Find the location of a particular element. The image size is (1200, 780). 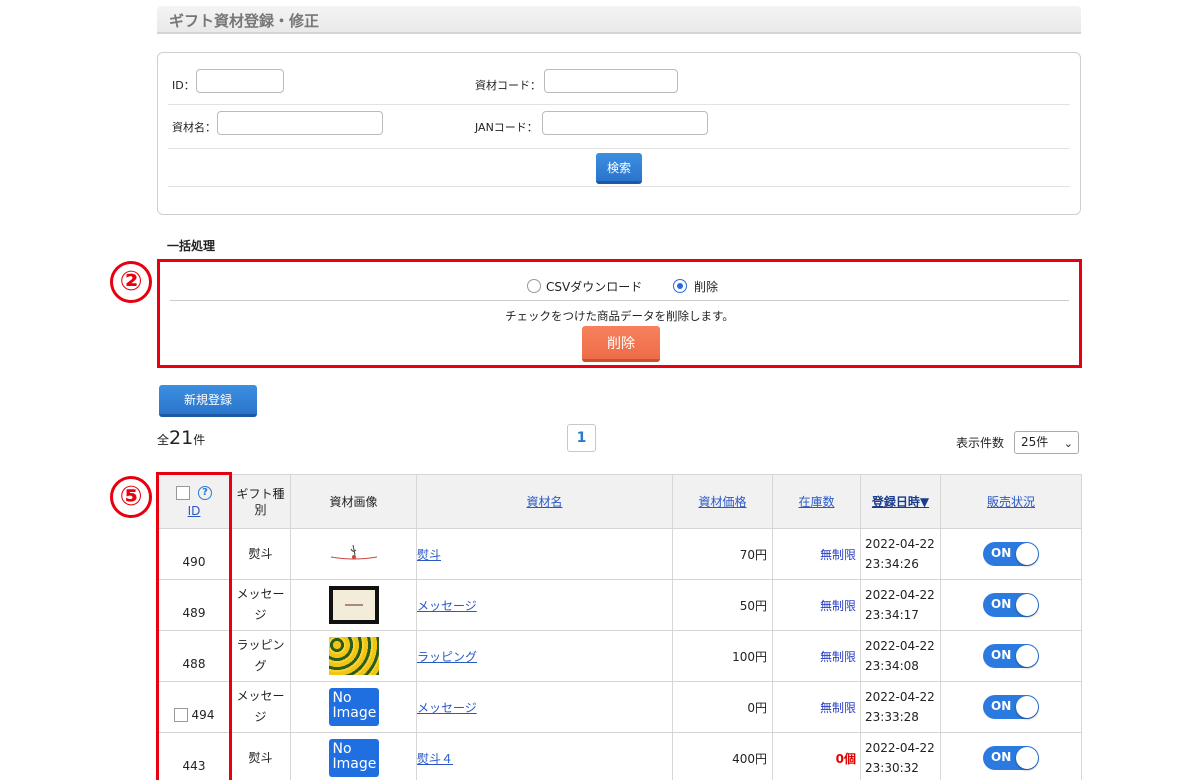

sort-price-link: 資材価格 is located at coordinates (722, 502).